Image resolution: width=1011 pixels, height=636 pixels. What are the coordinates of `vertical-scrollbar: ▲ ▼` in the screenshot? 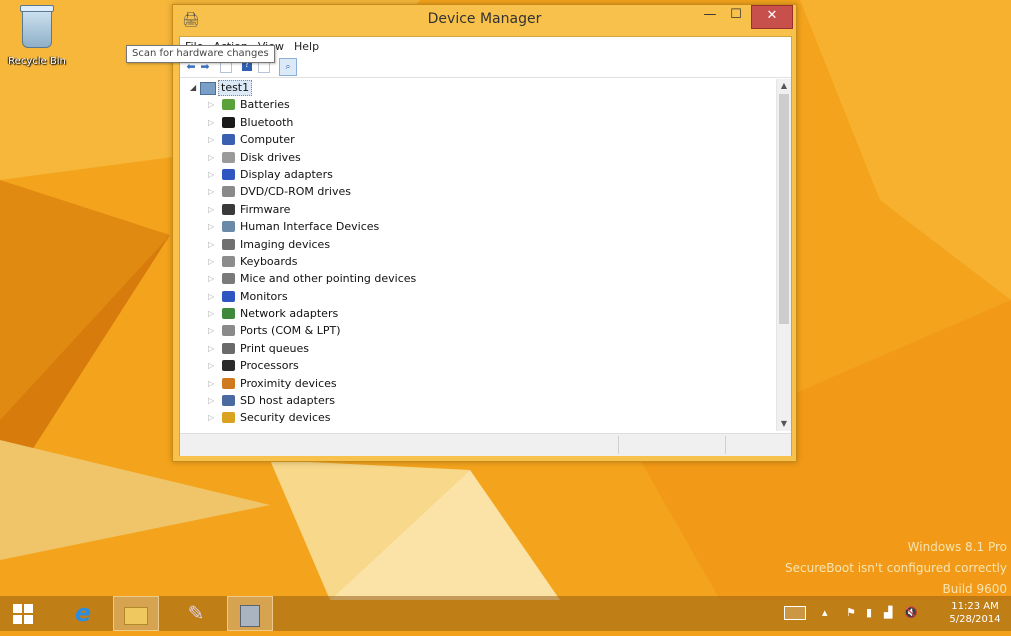 It's located at (783, 255).